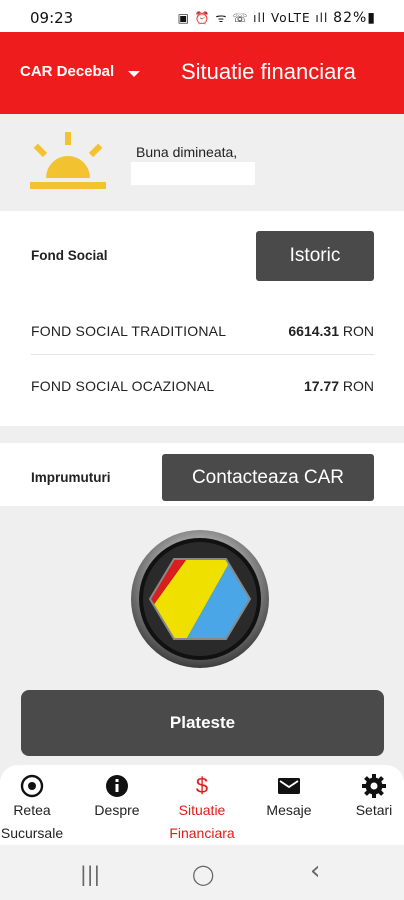  Describe the element at coordinates (90, 874) in the screenshot. I see `recents-icon: |||` at that location.